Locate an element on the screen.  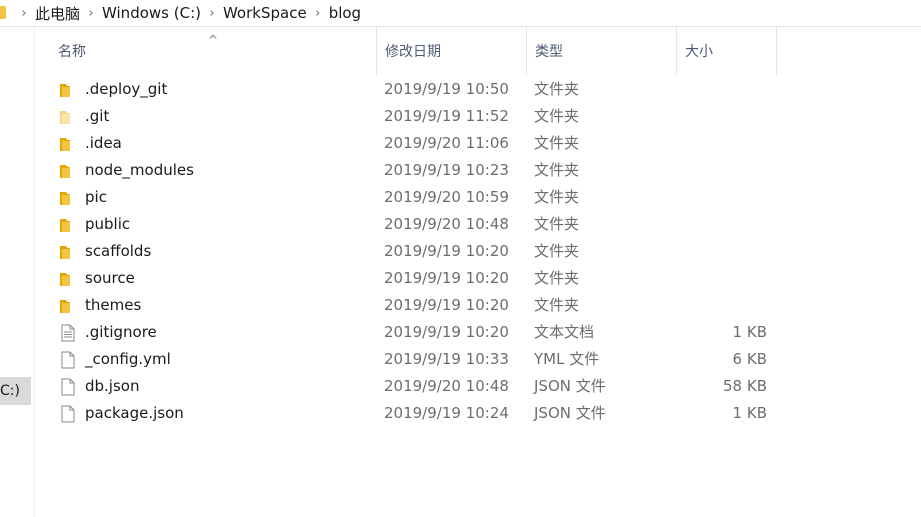
file-row: source 2019/9/19 10:20 文件夹 is located at coordinates (478, 278).